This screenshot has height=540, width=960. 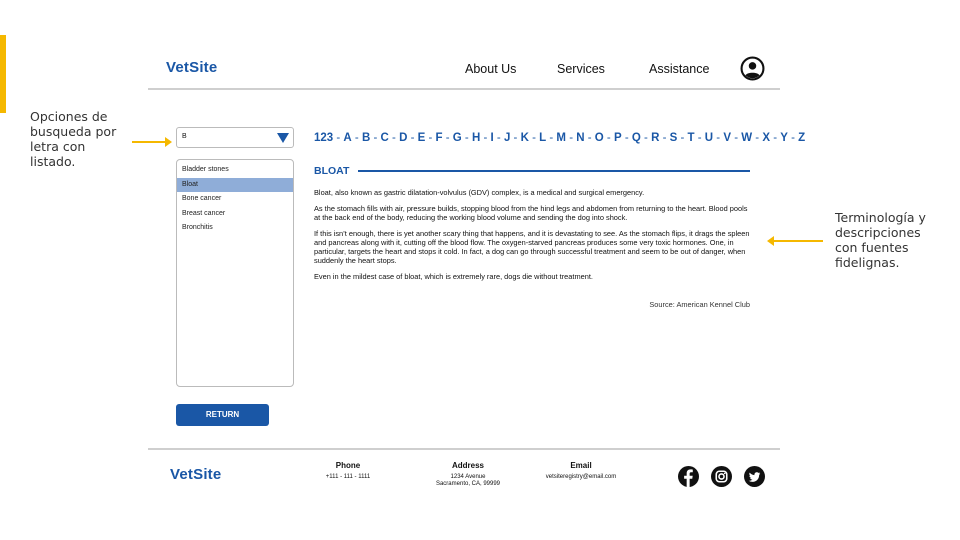 What do you see at coordinates (235, 214) in the screenshot?
I see `list-item: Breast cancer` at bounding box center [235, 214].